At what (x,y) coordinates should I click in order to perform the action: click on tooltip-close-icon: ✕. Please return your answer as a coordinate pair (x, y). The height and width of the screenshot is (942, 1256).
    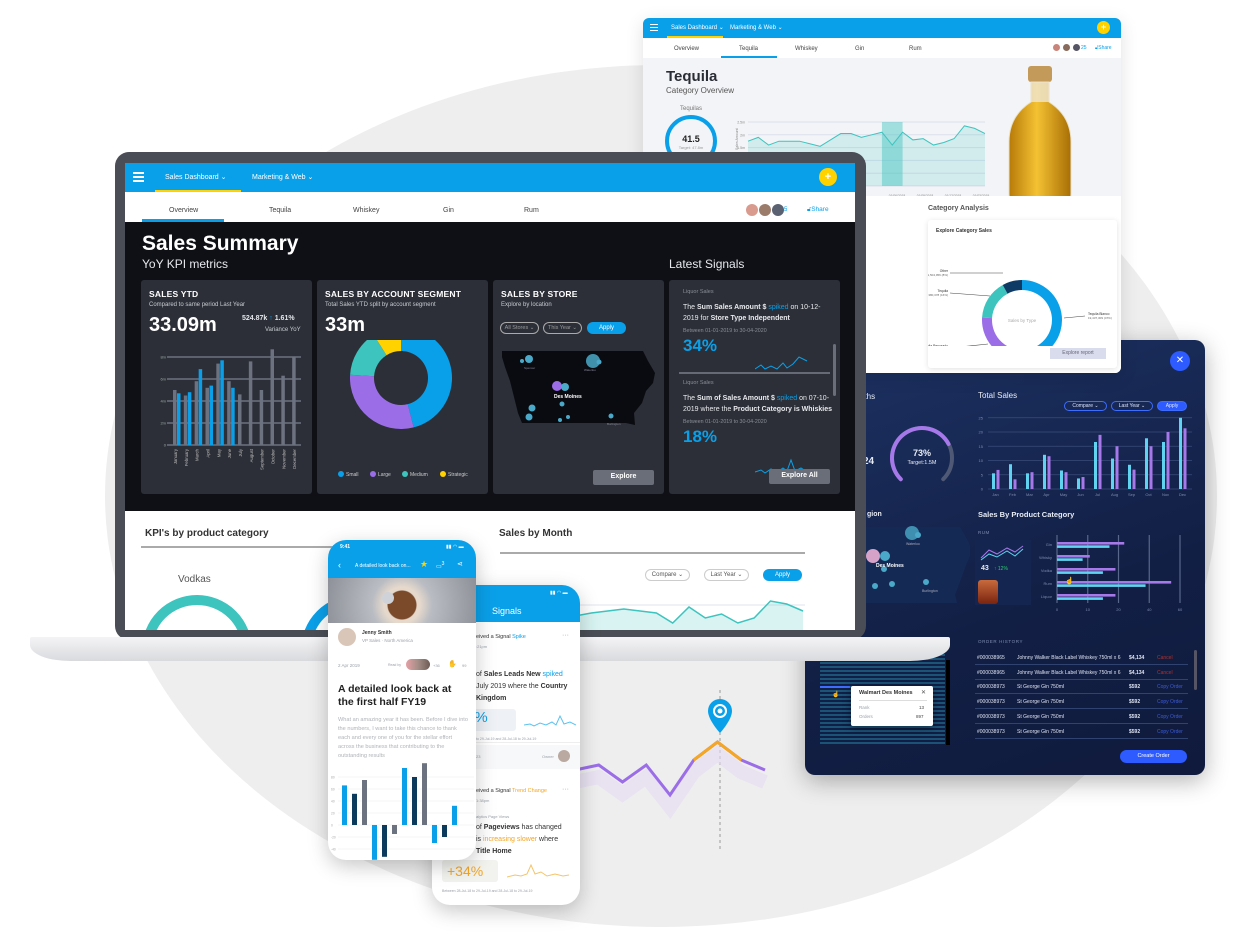
    Looking at the image, I should click on (923, 692).